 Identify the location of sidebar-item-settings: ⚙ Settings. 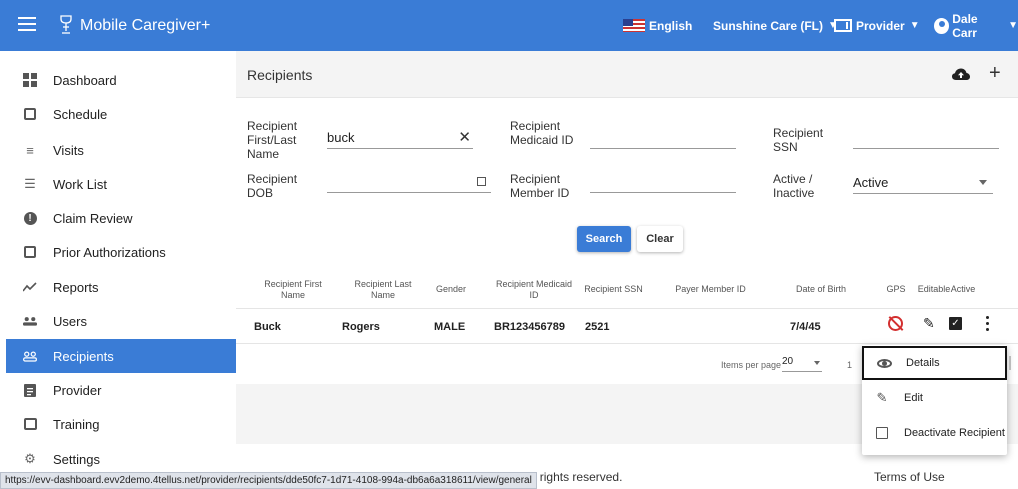
(118, 459).